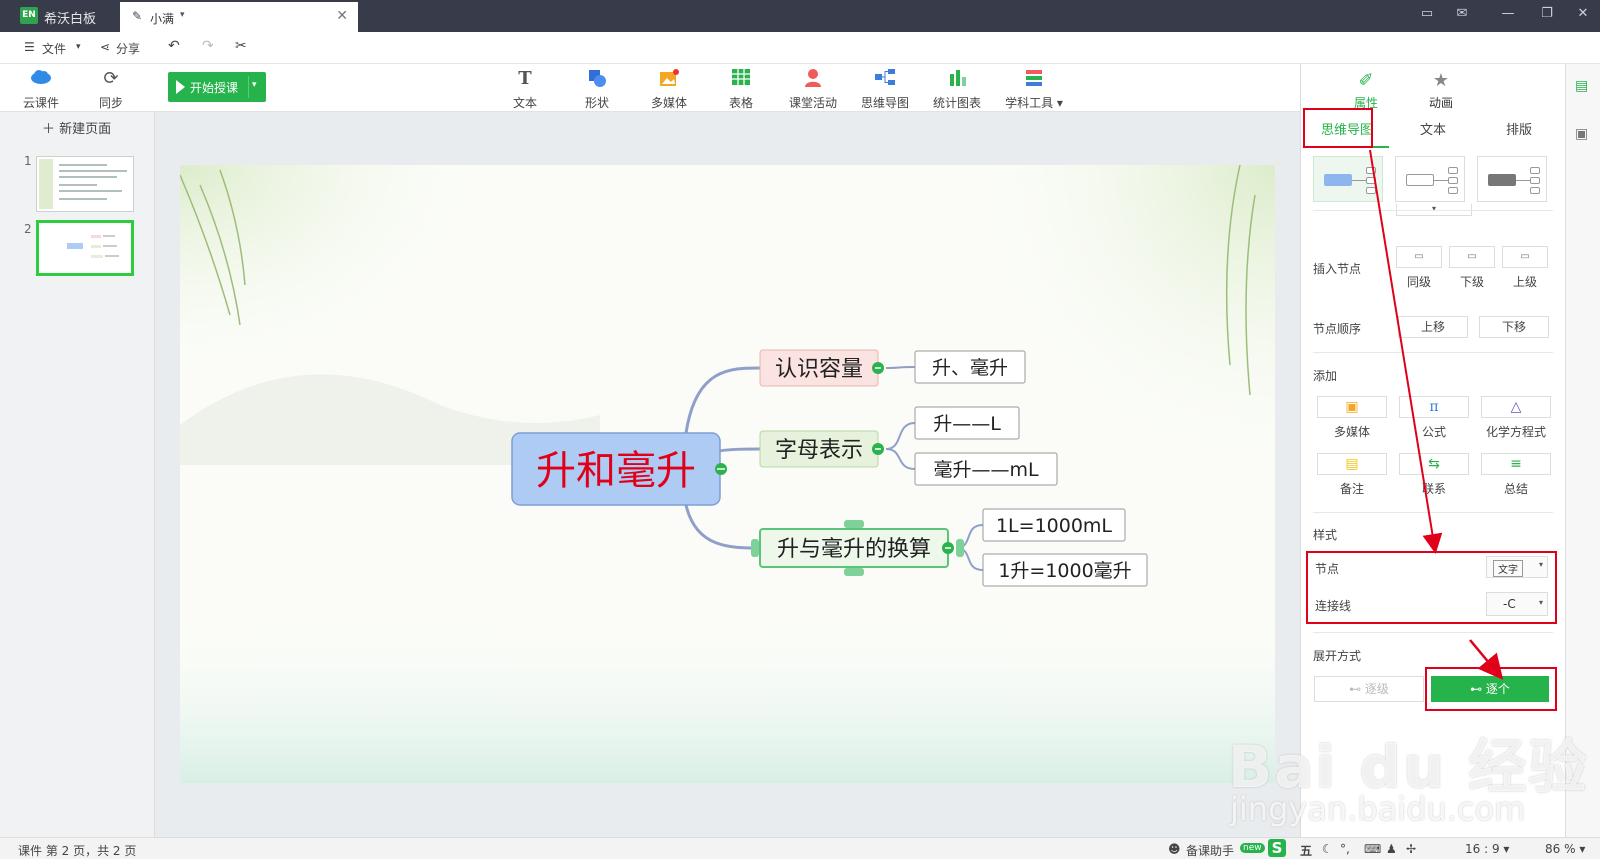  What do you see at coordinates (821, 449) in the screenshot?
I see `mindmap-branch-node: 字母表示` at bounding box center [821, 449].